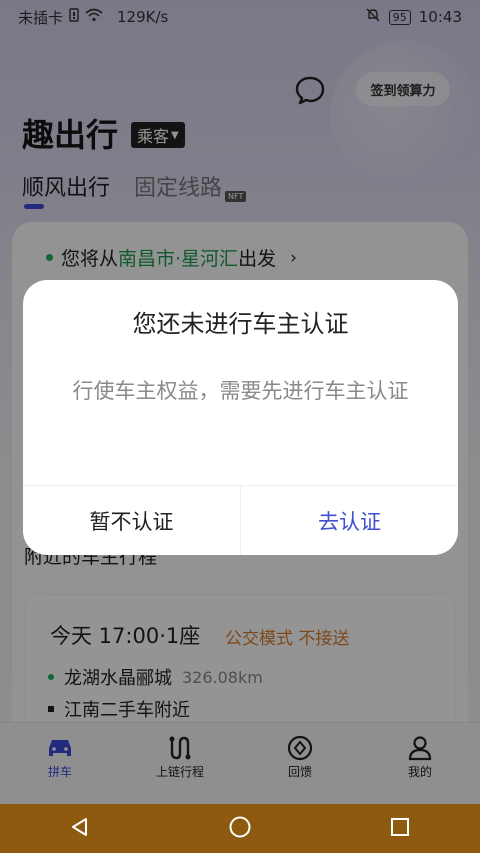 This screenshot has width=480, height=853. Describe the element at coordinates (400, 829) in the screenshot. I see `recents-icon` at that location.